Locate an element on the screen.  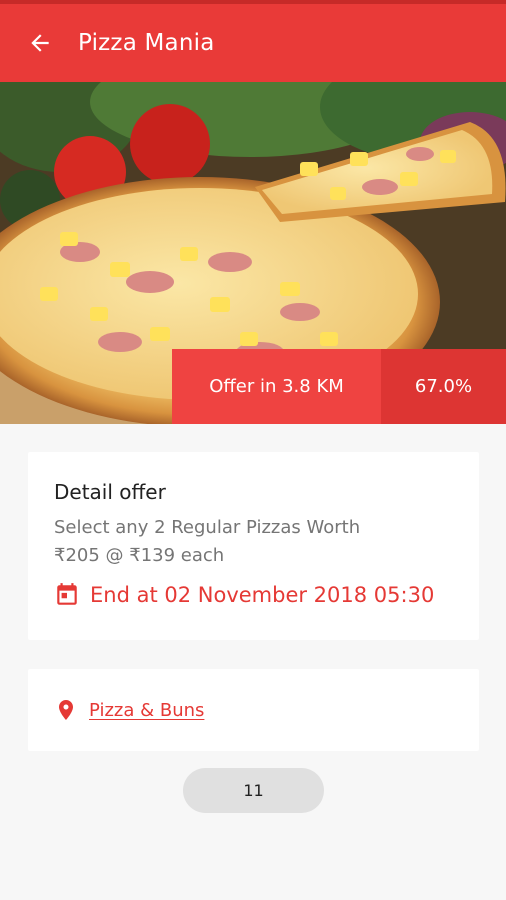
page-title: Pizza Mania is located at coordinates (146, 43).